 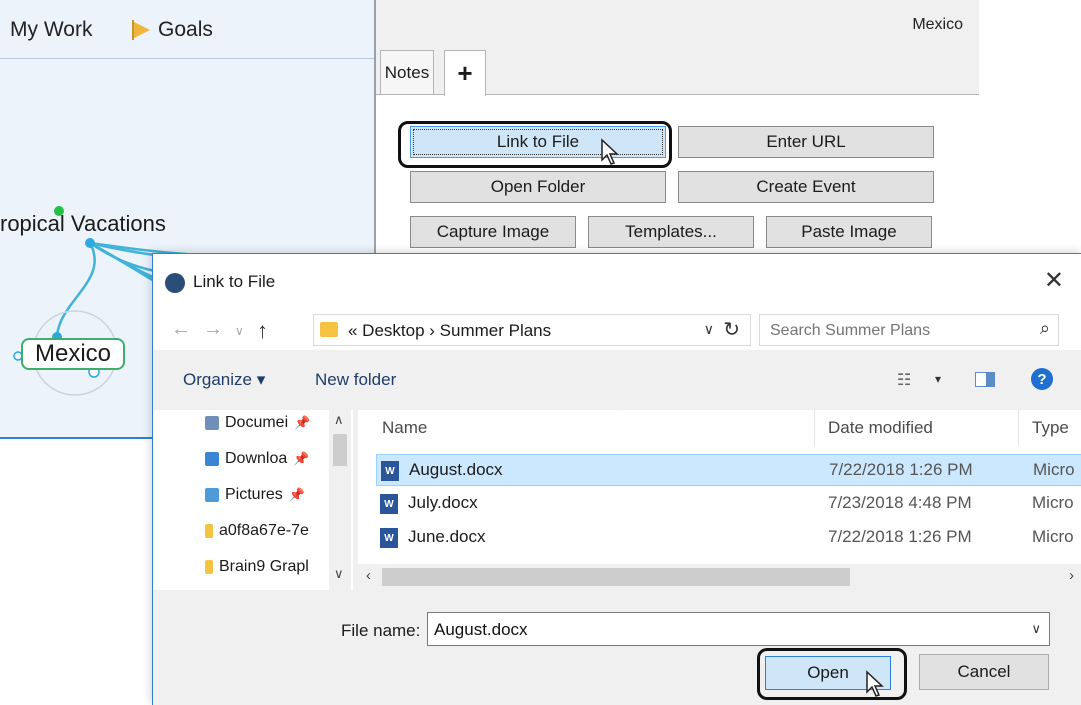 What do you see at coordinates (677, 48) in the screenshot?
I see `notes-toolbar: Mexico Notes +` at bounding box center [677, 48].